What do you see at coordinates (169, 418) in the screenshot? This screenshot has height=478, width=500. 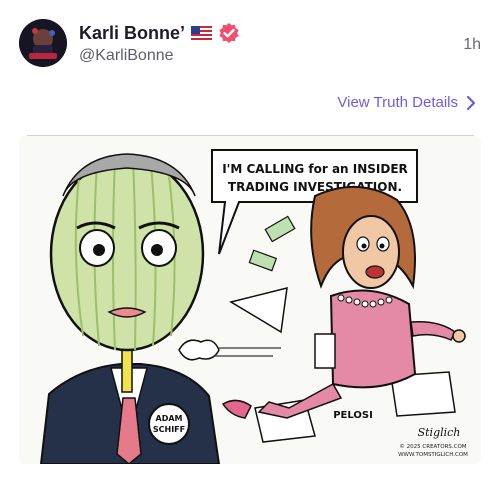 I see `badge-line-1: ADAM` at bounding box center [169, 418].